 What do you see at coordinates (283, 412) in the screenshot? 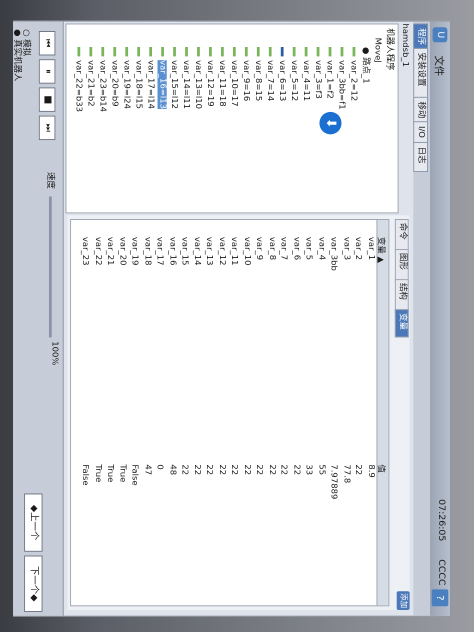
I see `table-row: var_7 22` at bounding box center [283, 412].